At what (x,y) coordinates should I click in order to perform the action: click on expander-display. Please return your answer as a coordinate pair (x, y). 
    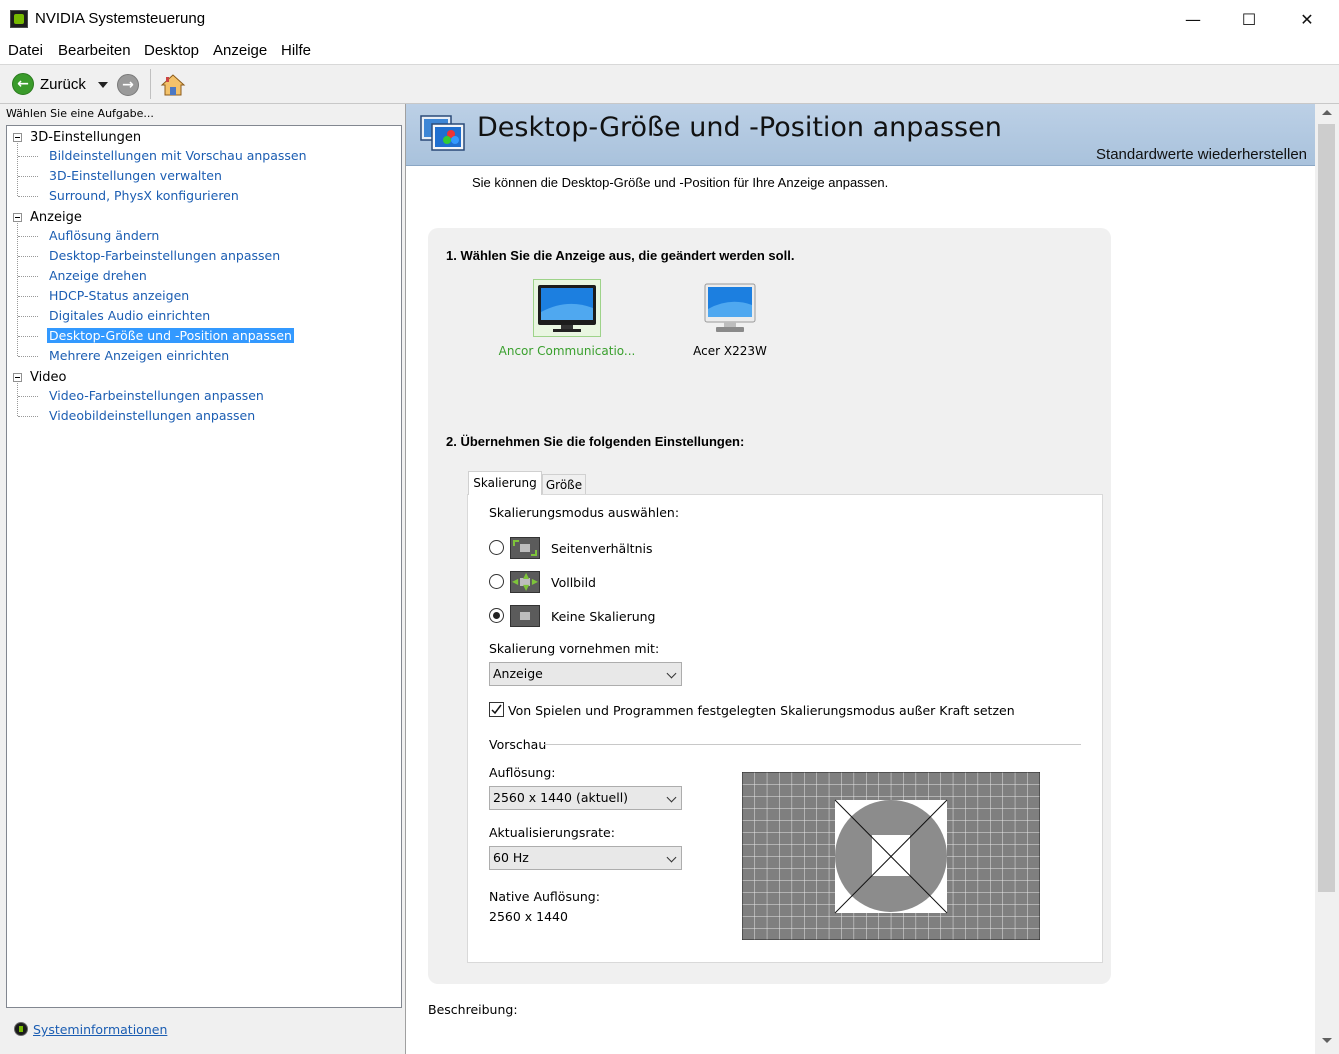
    Looking at the image, I should click on (17, 217).